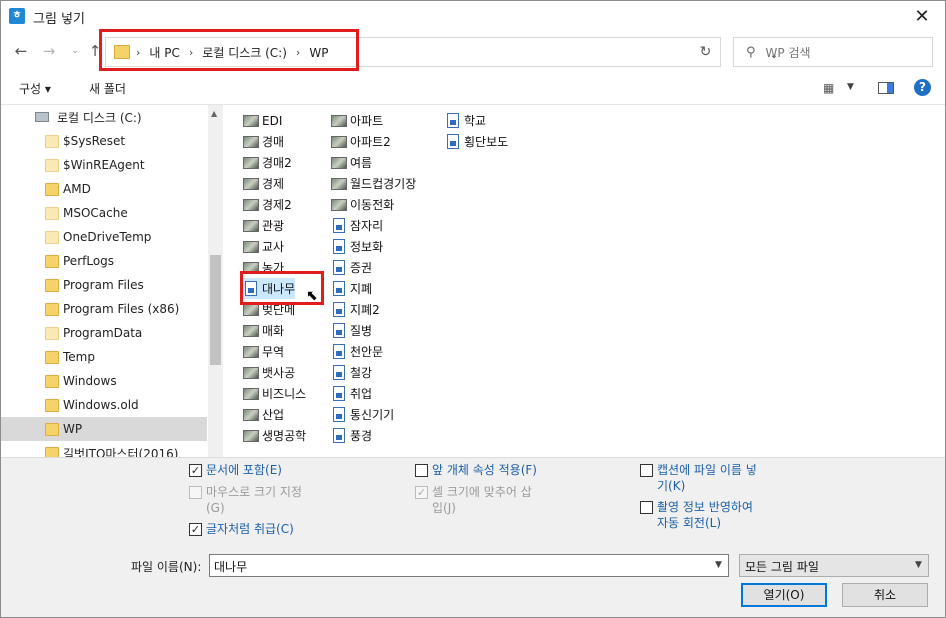 This screenshot has width=946, height=618. I want to click on organize-button: 구성 ▾, so click(35, 88).